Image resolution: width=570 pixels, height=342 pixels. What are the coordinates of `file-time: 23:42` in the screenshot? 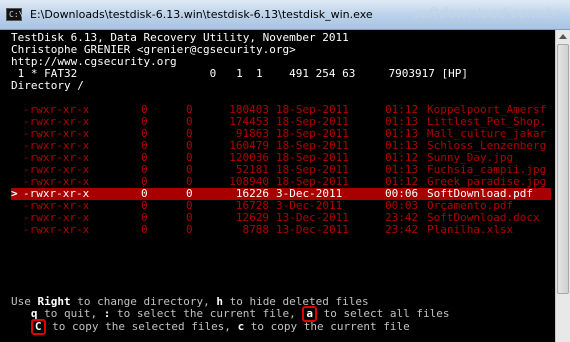 It's located at (402, 229).